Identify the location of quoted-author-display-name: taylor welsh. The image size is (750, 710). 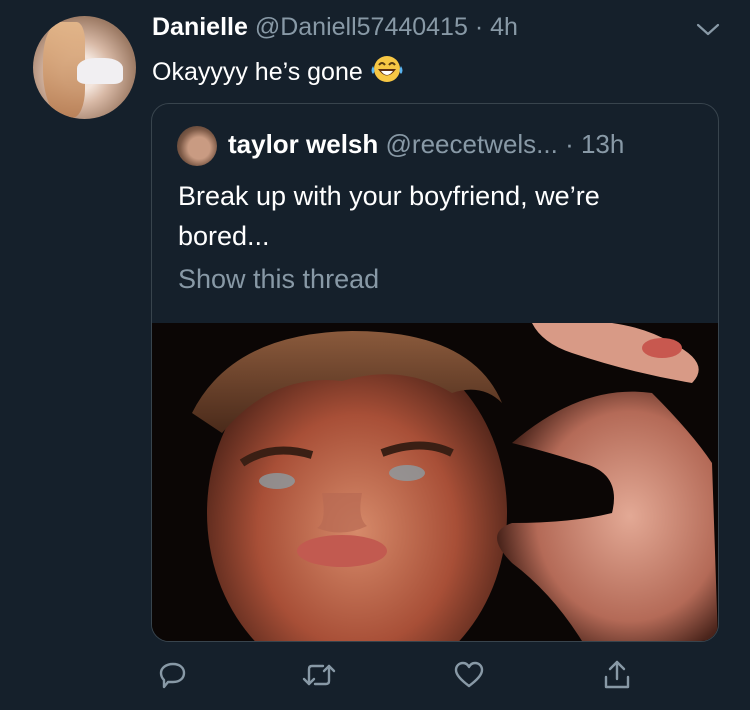
(303, 144).